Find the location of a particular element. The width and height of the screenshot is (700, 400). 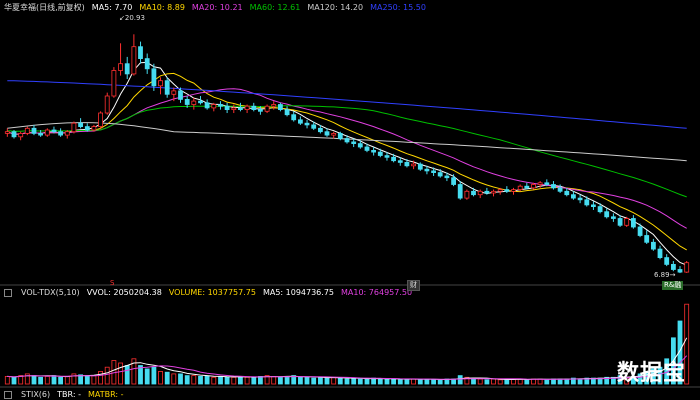

high-price-marker: ↙20.93 is located at coordinates (132, 18).